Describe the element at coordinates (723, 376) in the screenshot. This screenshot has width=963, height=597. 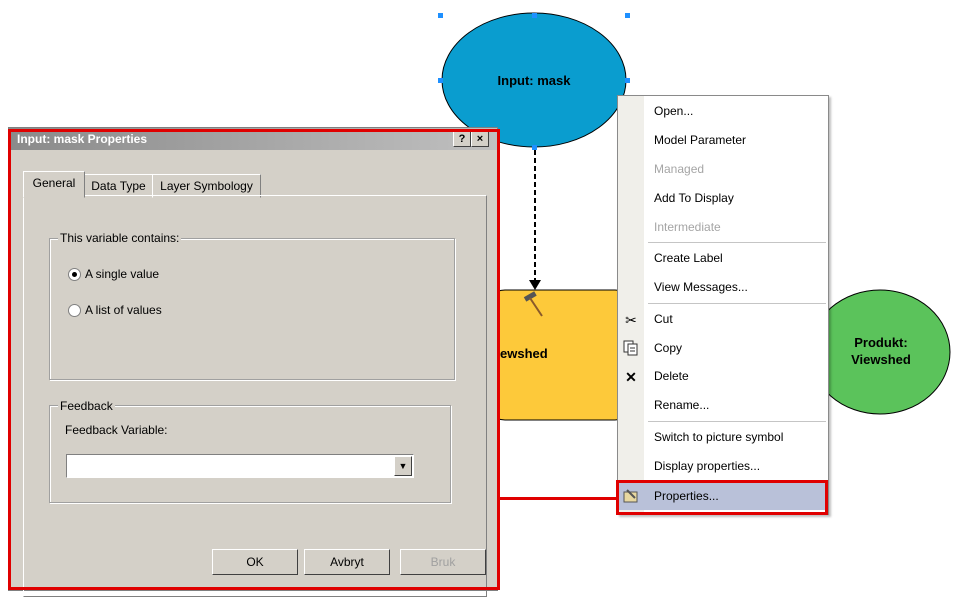
I see `menu-item-delete: ✕ Delete` at that location.